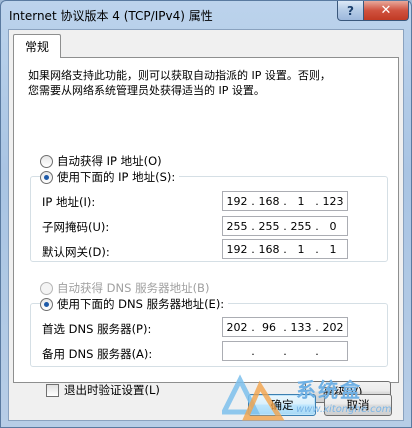 This screenshot has width=412, height=428. Describe the element at coordinates (46, 161) in the screenshot. I see `radio-auto-ip-indicator` at that location.